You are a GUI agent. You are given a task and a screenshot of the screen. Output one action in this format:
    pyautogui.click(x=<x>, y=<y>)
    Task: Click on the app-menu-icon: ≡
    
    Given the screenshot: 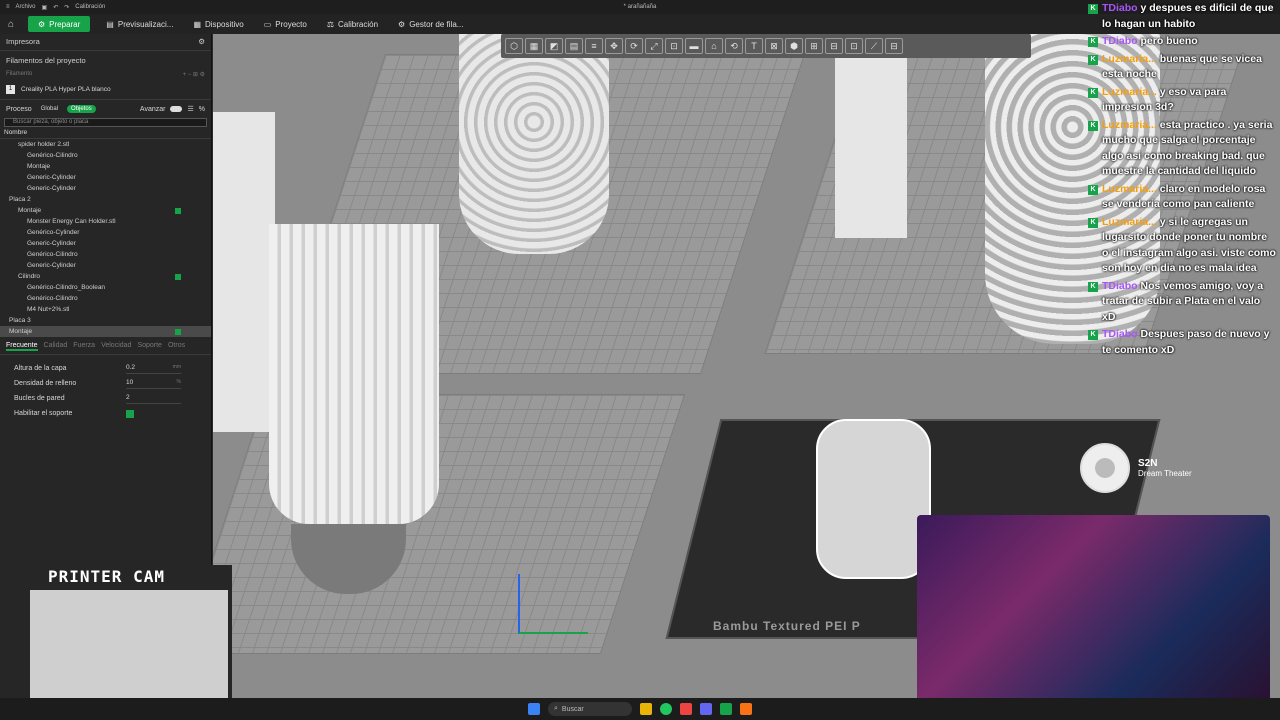 What is the action you would take?
    pyautogui.click(x=8, y=7)
    